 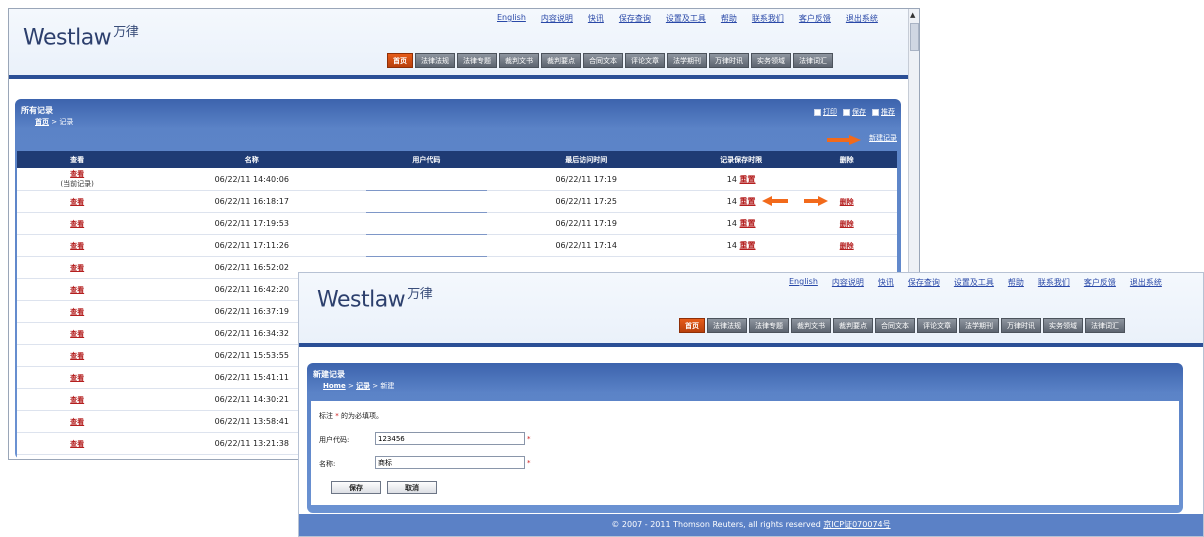 I want to click on w2-tab-3: 裁判文书, so click(x=811, y=325).